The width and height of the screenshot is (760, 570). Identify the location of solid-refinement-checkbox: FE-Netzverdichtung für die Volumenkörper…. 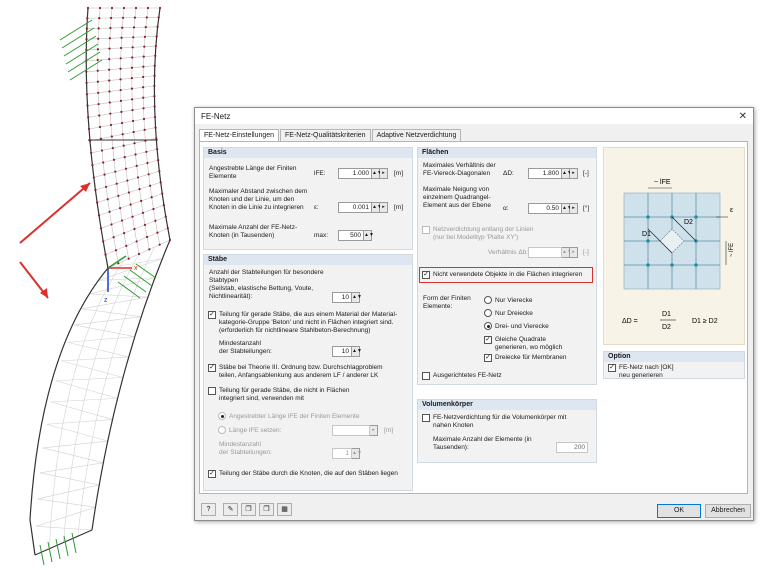
(494, 422).